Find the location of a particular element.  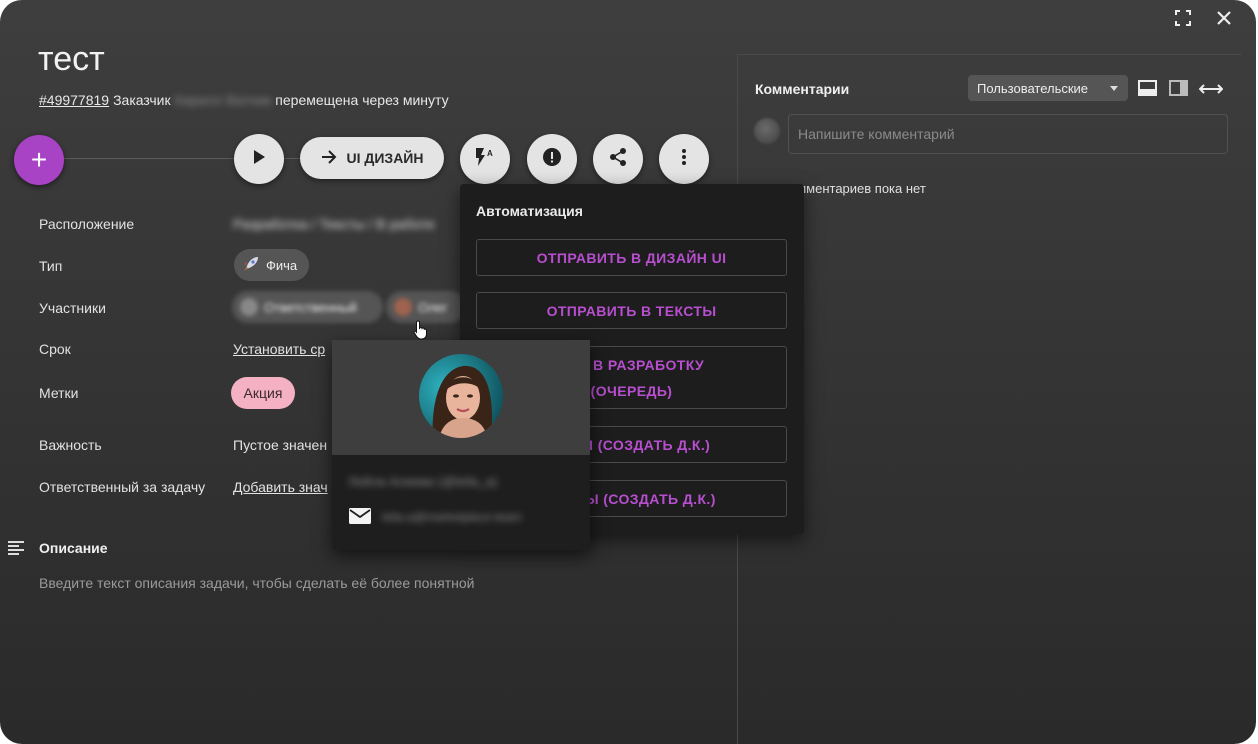

tag-chip: Акция is located at coordinates (263, 393).